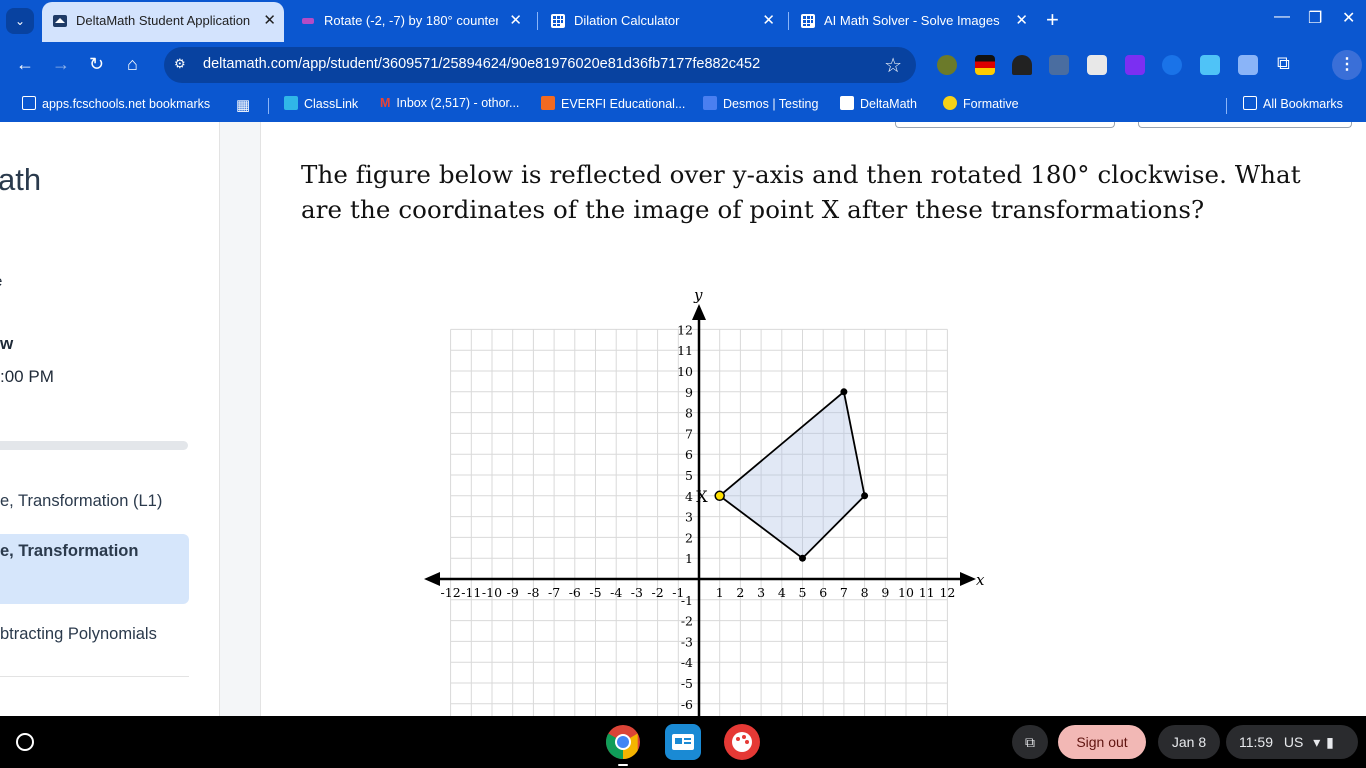 Image resolution: width=1366 pixels, height=768 pixels. I want to click on home-icon: ⌂, so click(132, 64).